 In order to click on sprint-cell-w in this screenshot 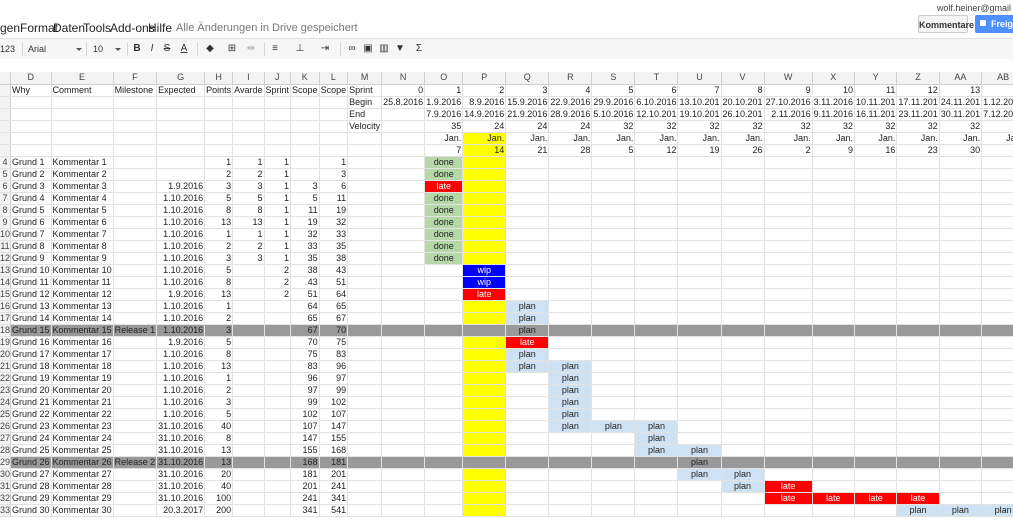, I will do `click(788, 402)`.